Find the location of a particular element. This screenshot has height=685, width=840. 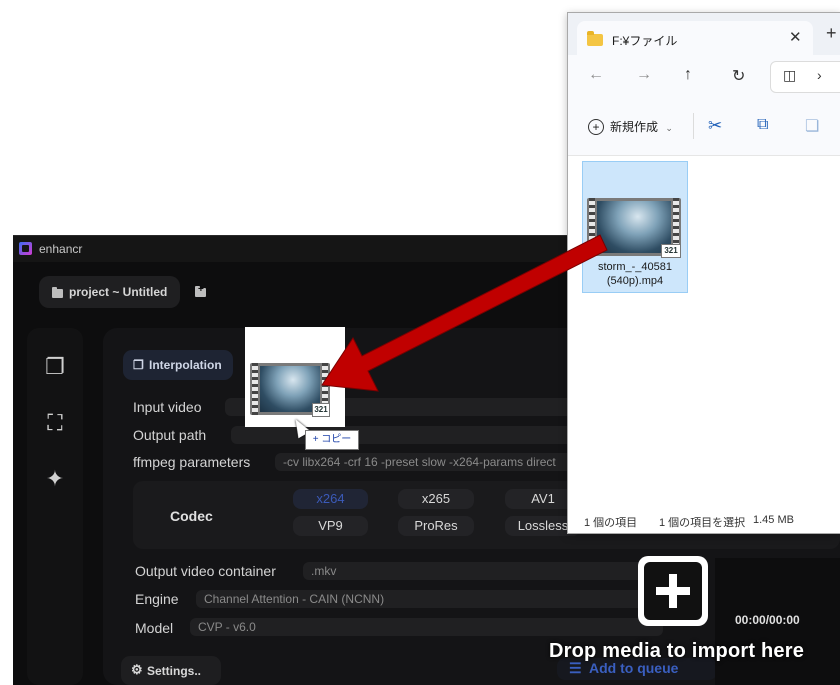

copy-icon: ⧉ is located at coordinates (762, 125).